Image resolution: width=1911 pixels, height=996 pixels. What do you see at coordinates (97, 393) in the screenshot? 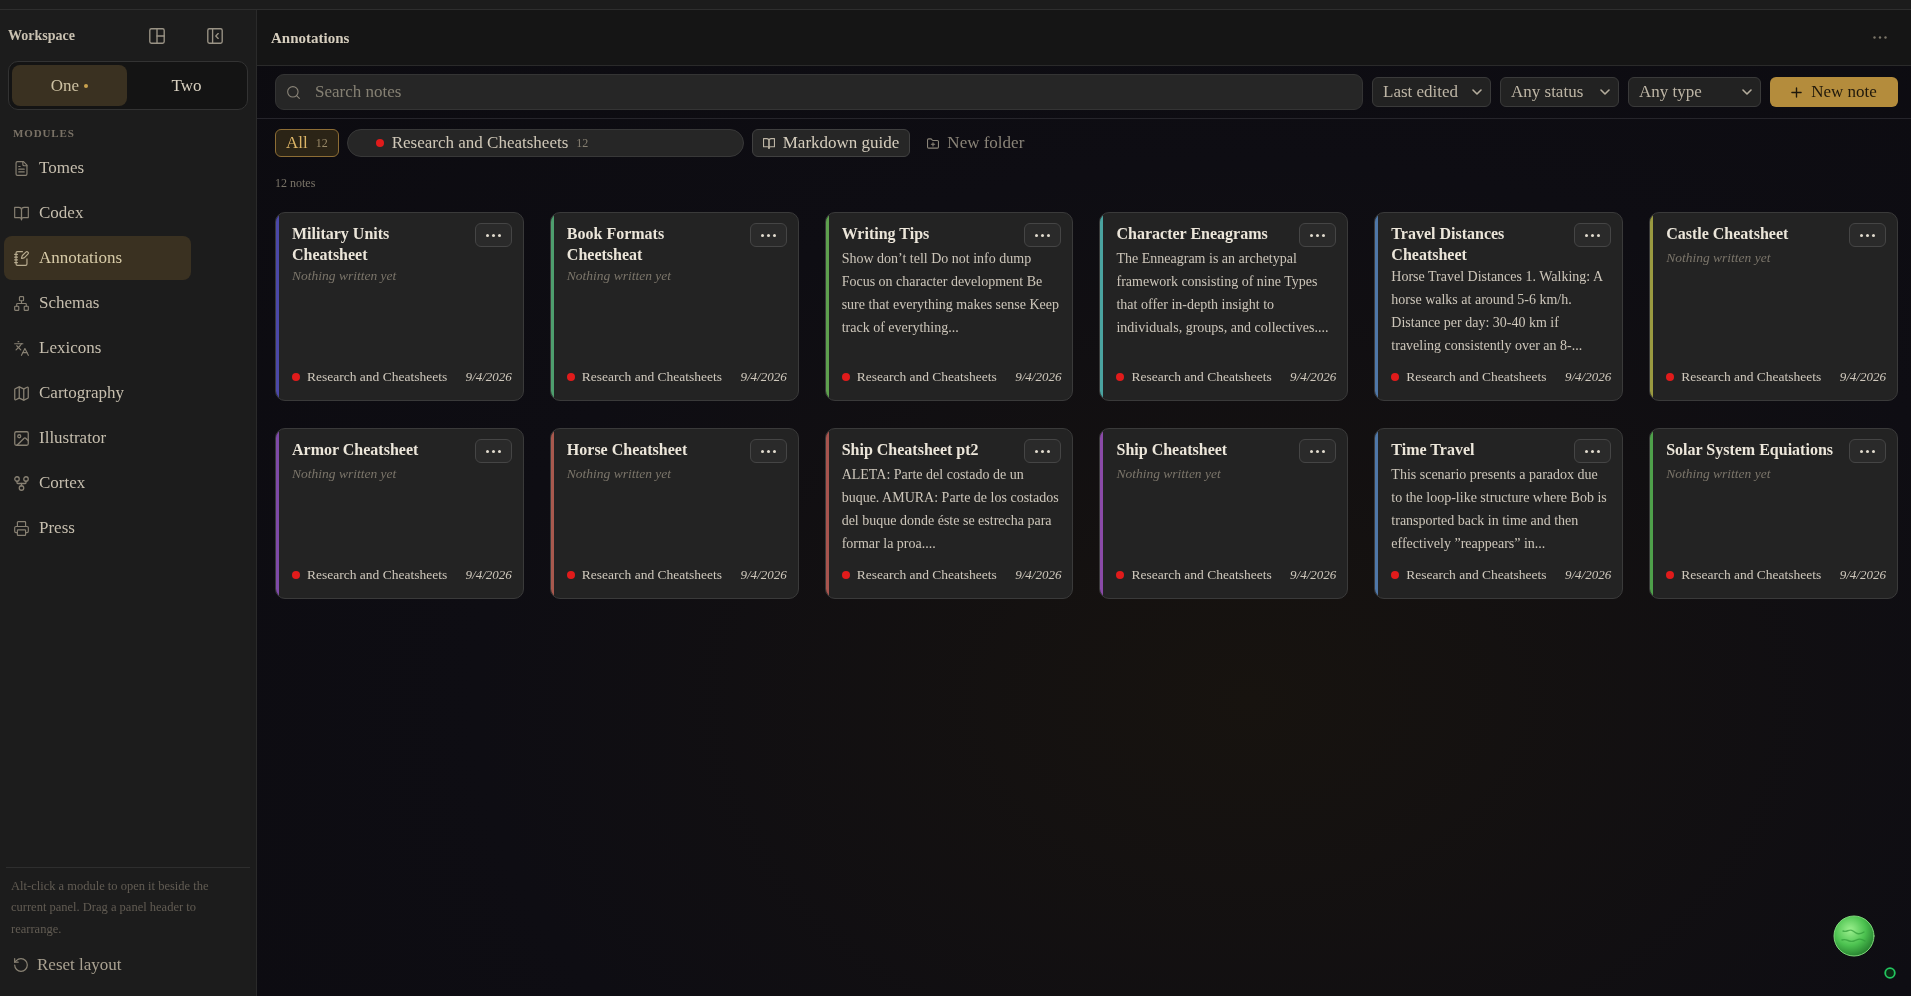
I see `sidebar-item: Cartography` at bounding box center [97, 393].